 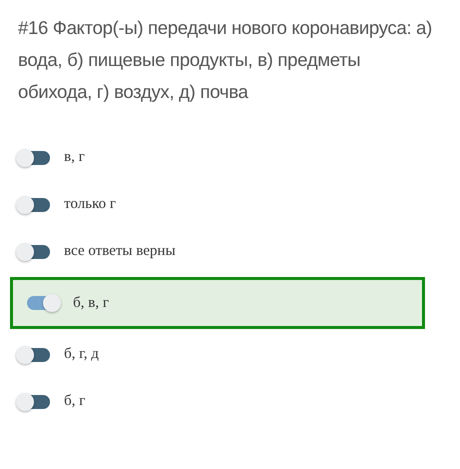 I want to click on answer-option: только г, so click(x=212, y=204).